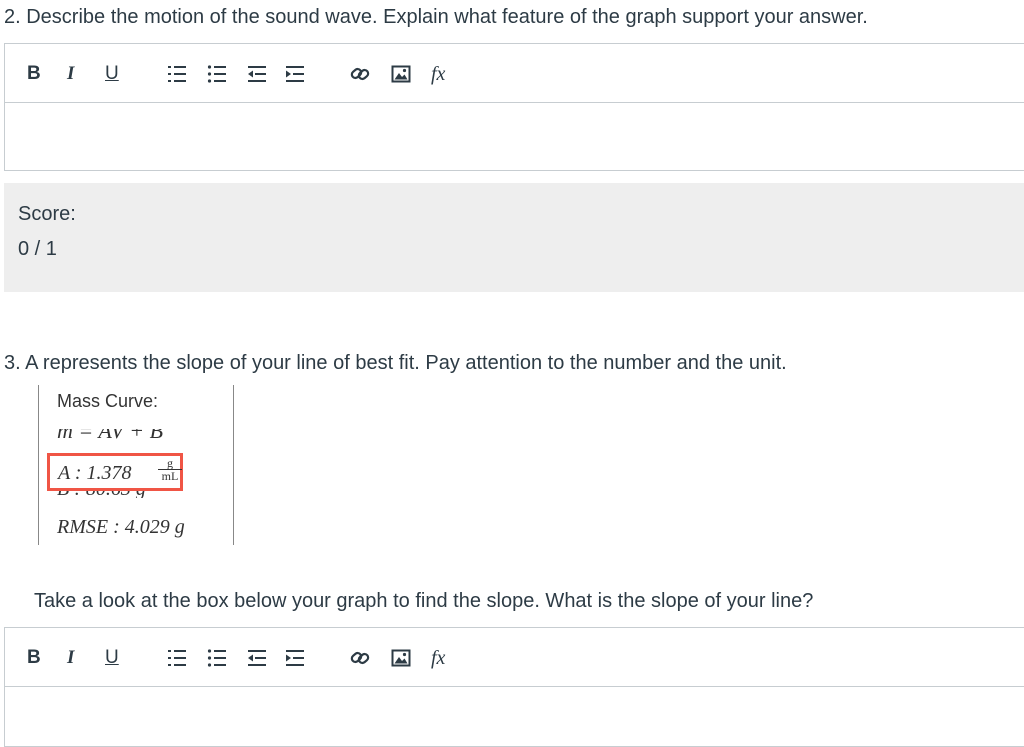 Image resolution: width=1024 pixels, height=747 pixels. Describe the element at coordinates (110, 436) in the screenshot. I see `fit-equation: m = AV + B` at that location.